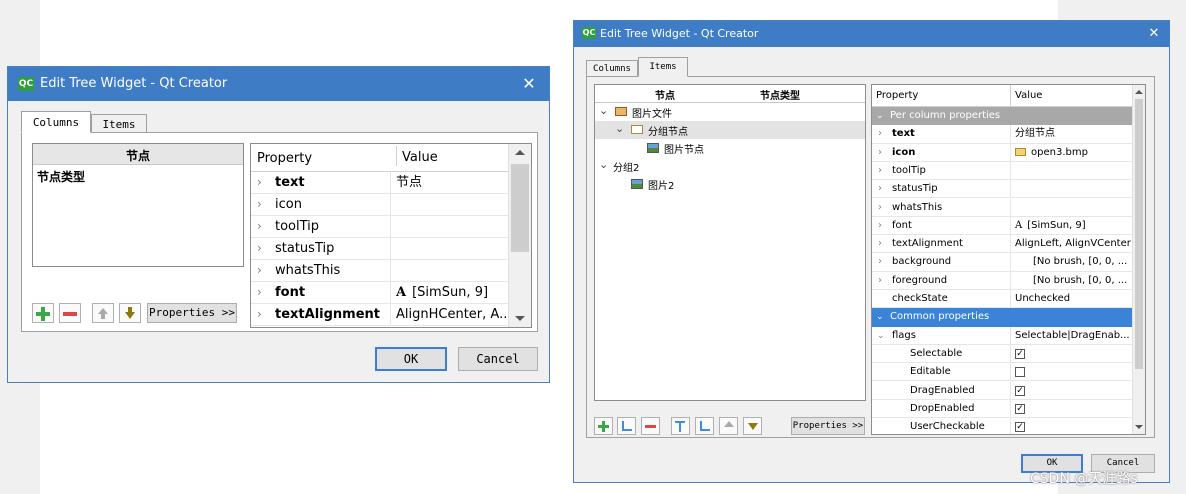 Image resolution: width=1186 pixels, height=494 pixels. What do you see at coordinates (411, 359) in the screenshot?
I see `ok-button: OK` at bounding box center [411, 359].